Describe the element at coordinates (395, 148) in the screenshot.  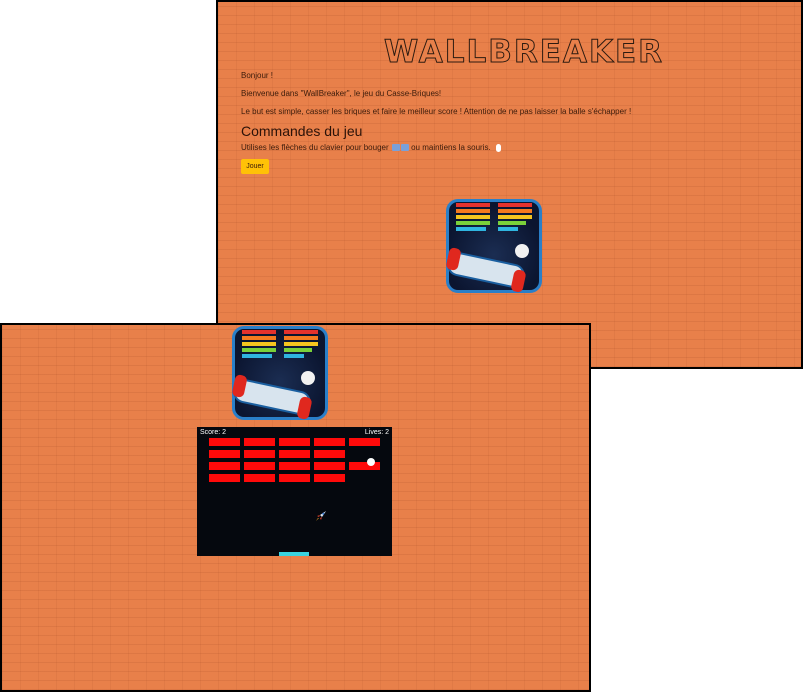
I see `left-arrow-key-icon` at that location.